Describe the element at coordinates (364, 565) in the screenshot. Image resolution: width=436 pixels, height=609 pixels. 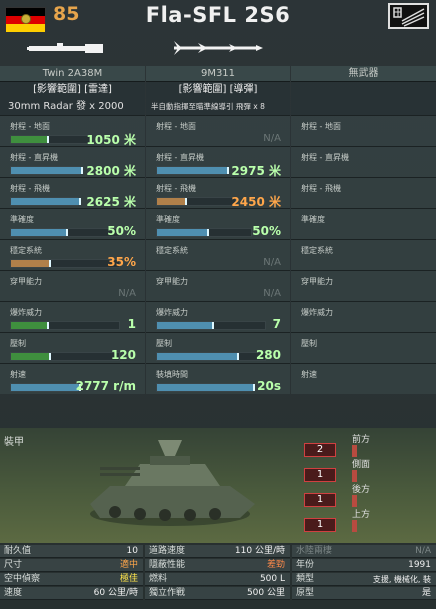
I see `stat-year: 年份 1991` at that location.